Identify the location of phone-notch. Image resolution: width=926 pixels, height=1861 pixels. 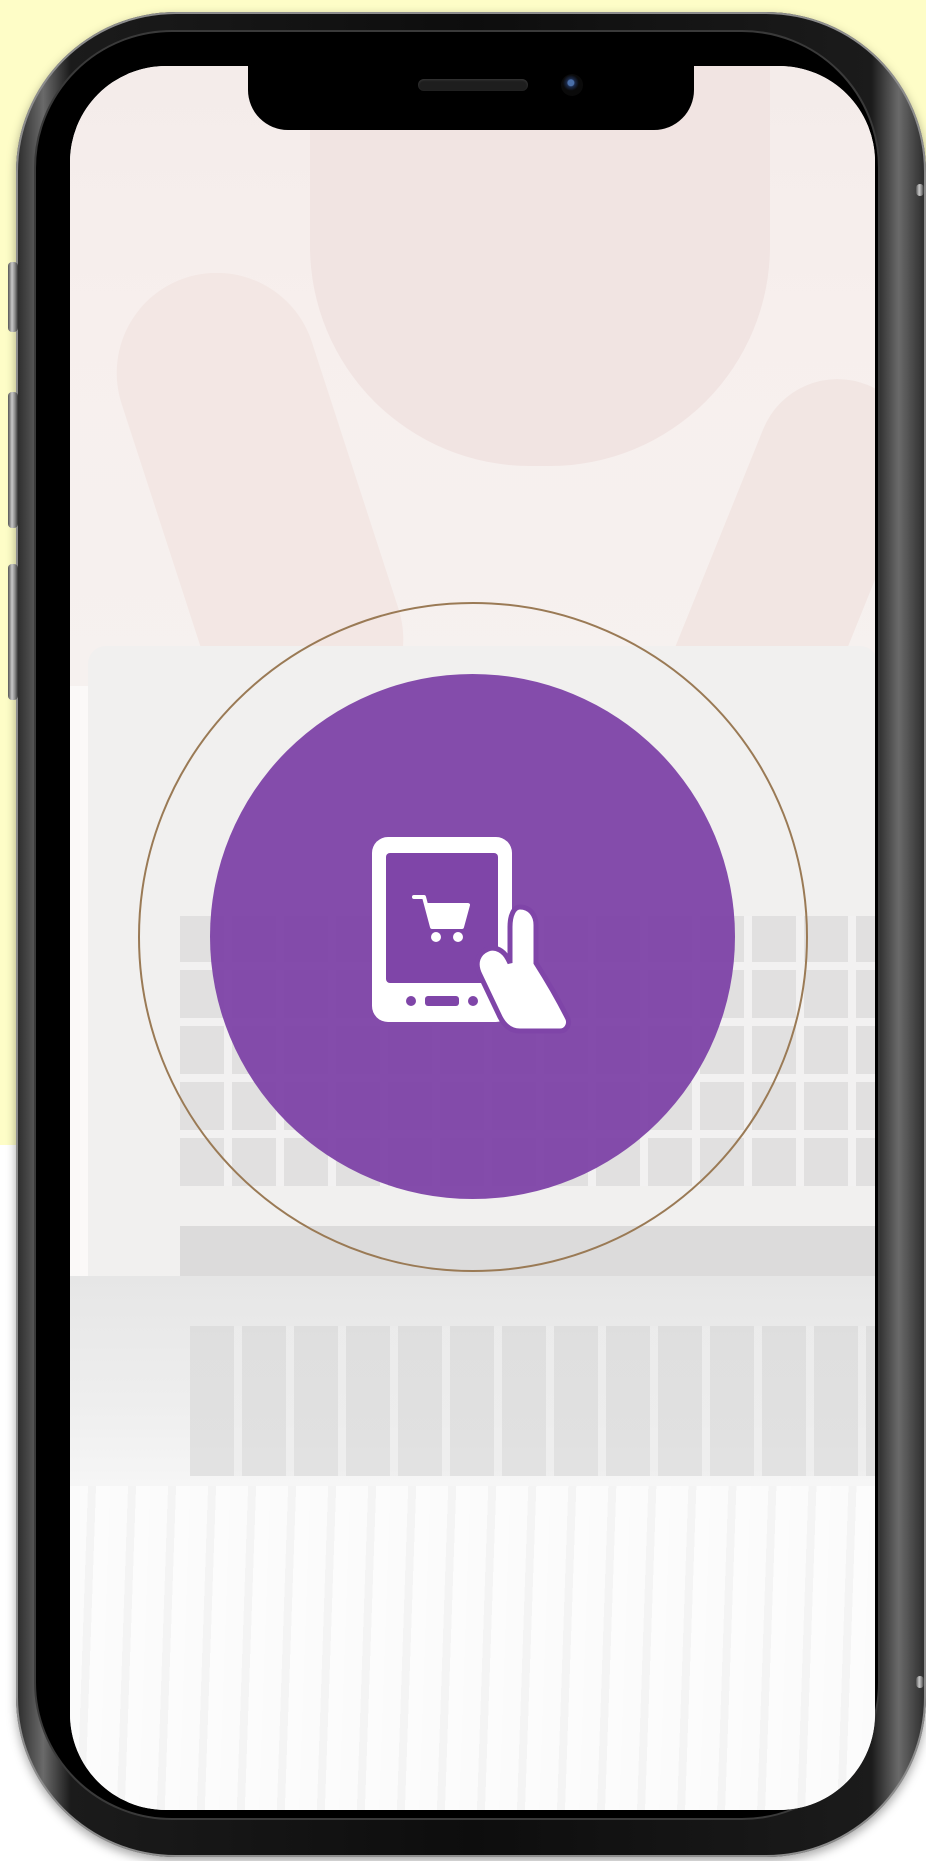
(471, 94).